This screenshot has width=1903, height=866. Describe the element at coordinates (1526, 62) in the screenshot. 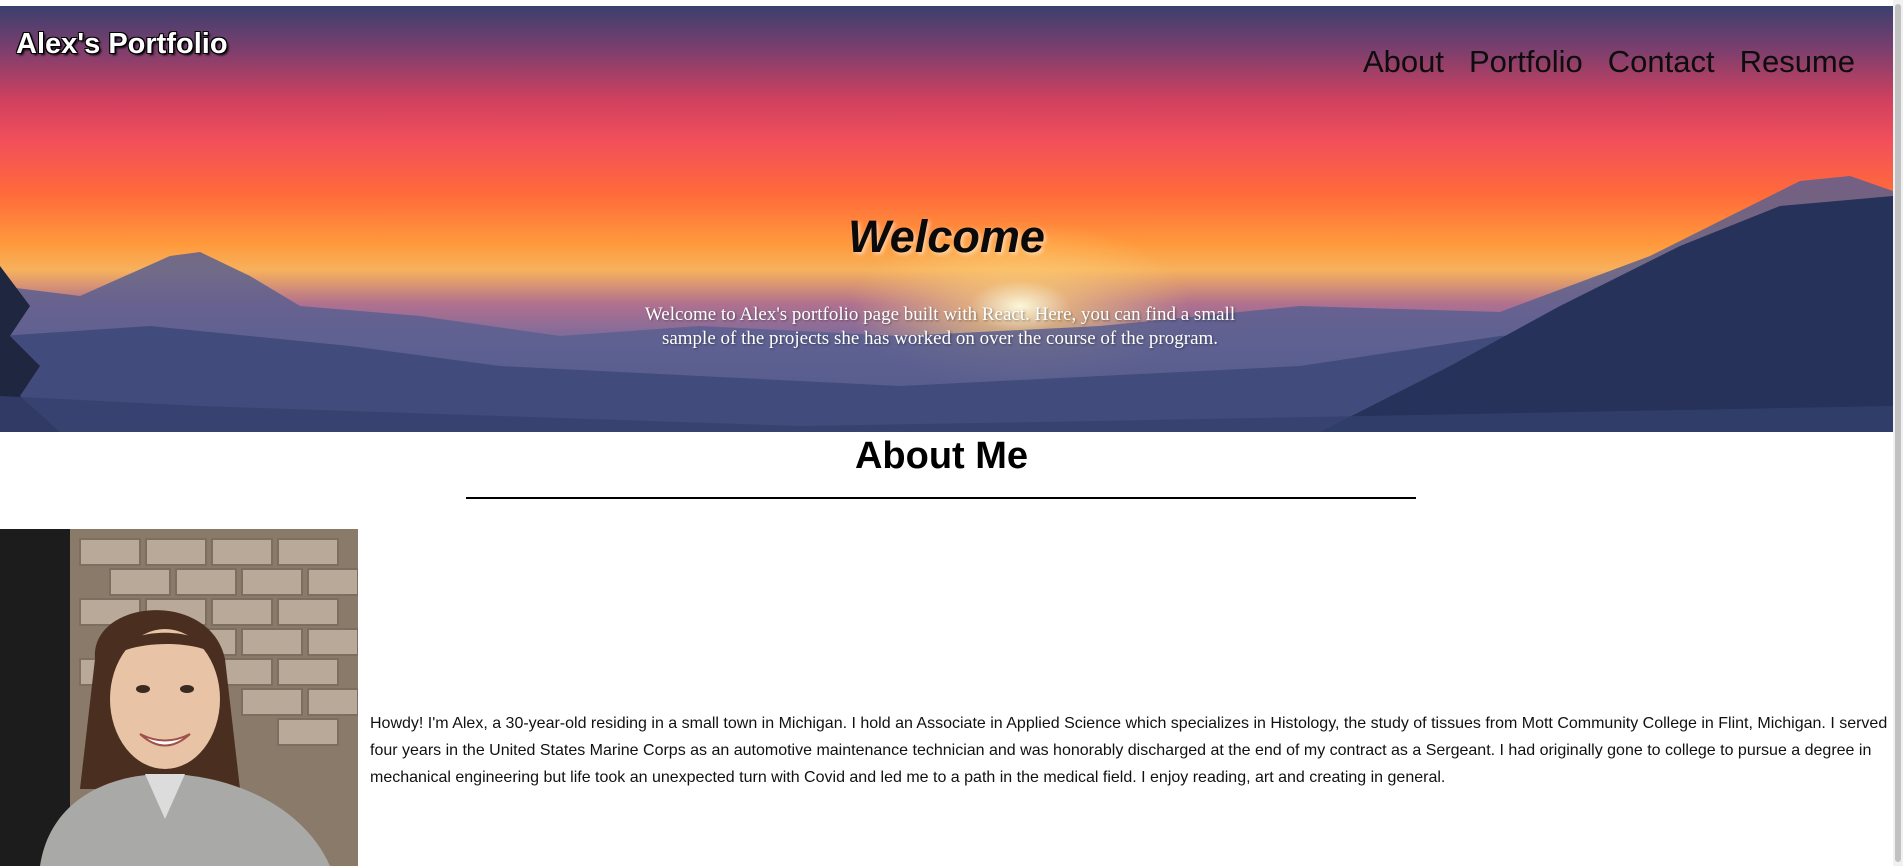

I see `nav-portfolio-link: Portfolio` at that location.